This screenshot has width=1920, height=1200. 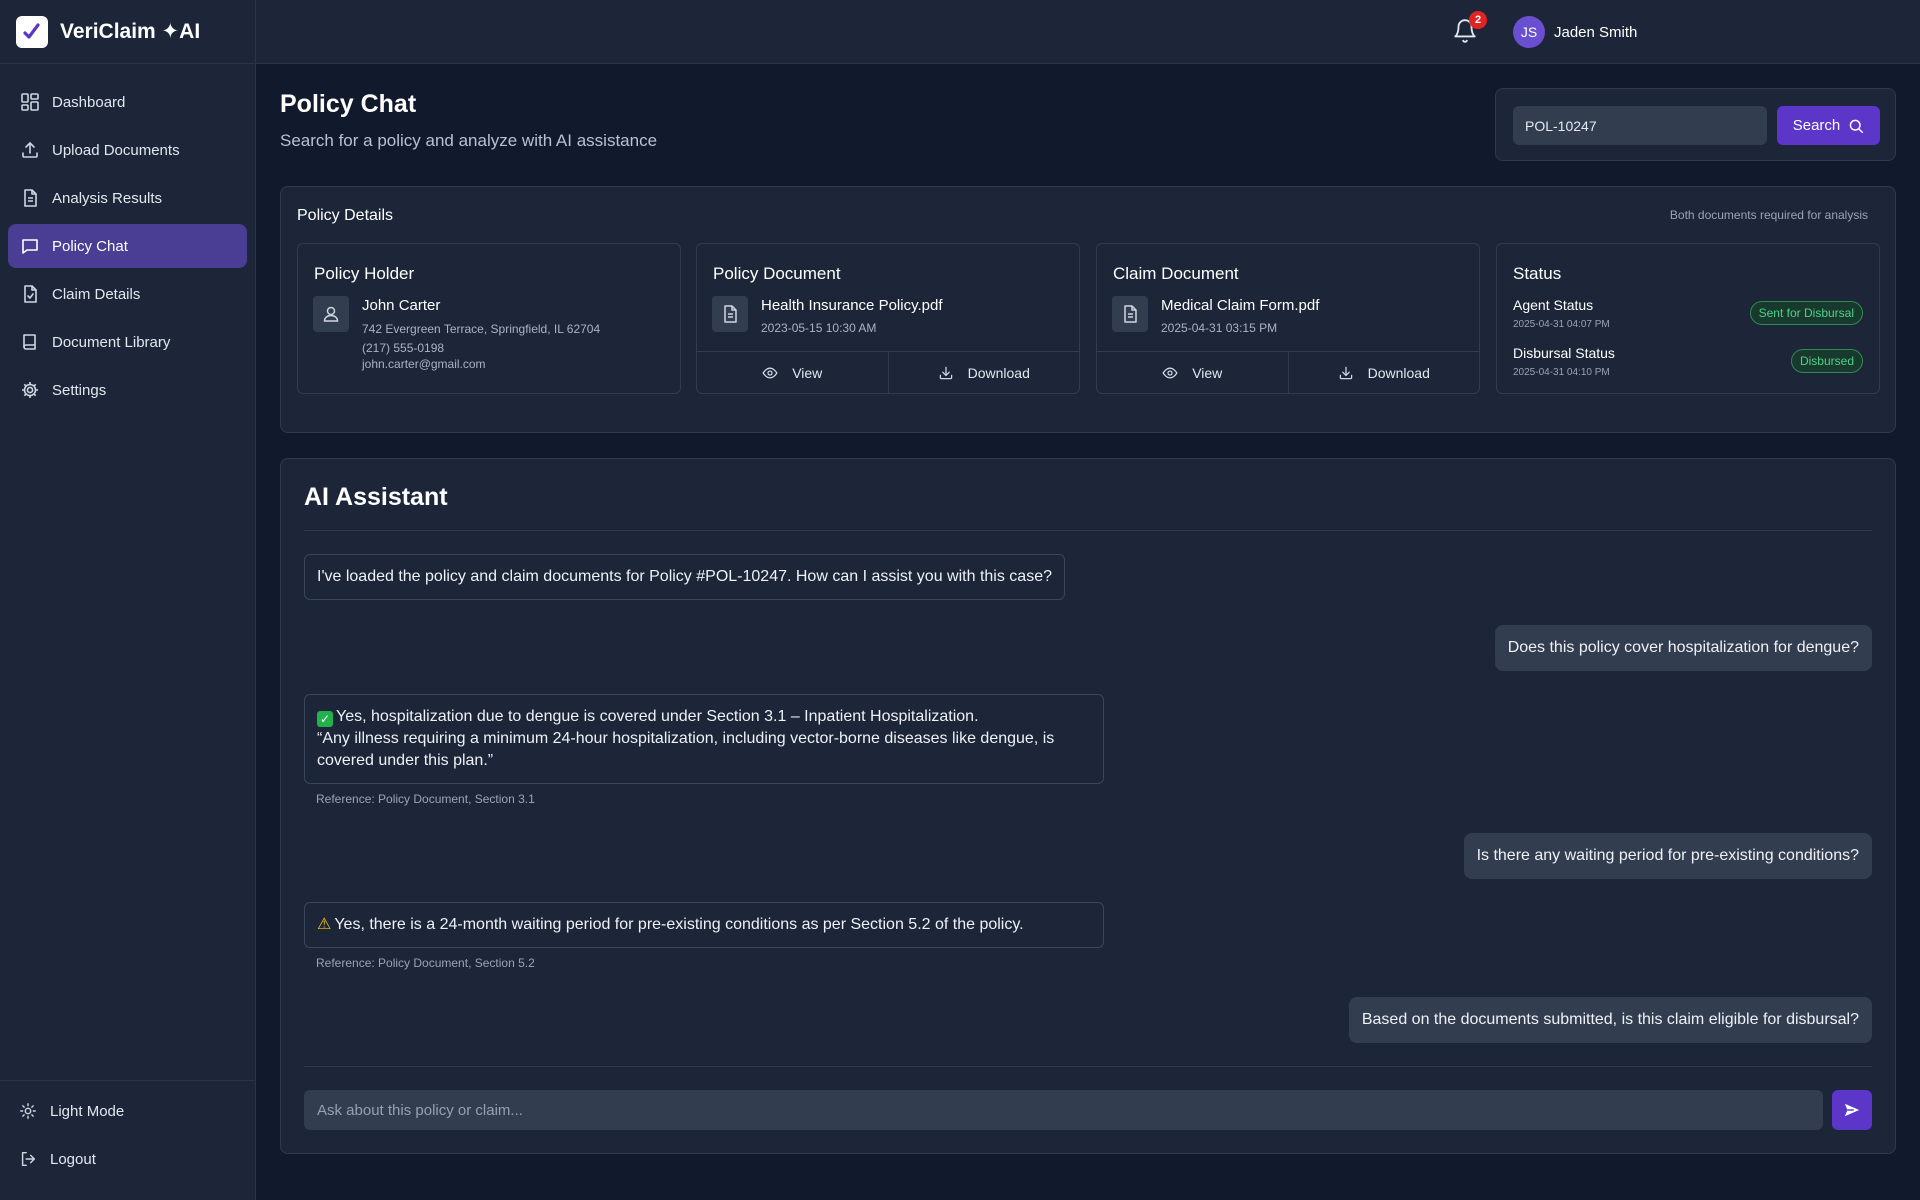 What do you see at coordinates (324, 924) in the screenshot?
I see `warning-icon: ⚠` at bounding box center [324, 924].